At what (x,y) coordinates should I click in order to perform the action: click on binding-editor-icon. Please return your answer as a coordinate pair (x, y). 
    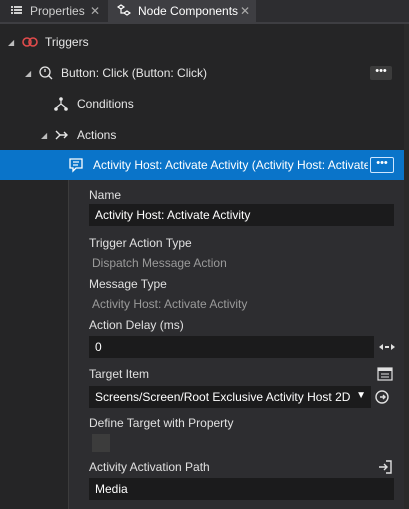
    Looking at the image, I should click on (385, 374).